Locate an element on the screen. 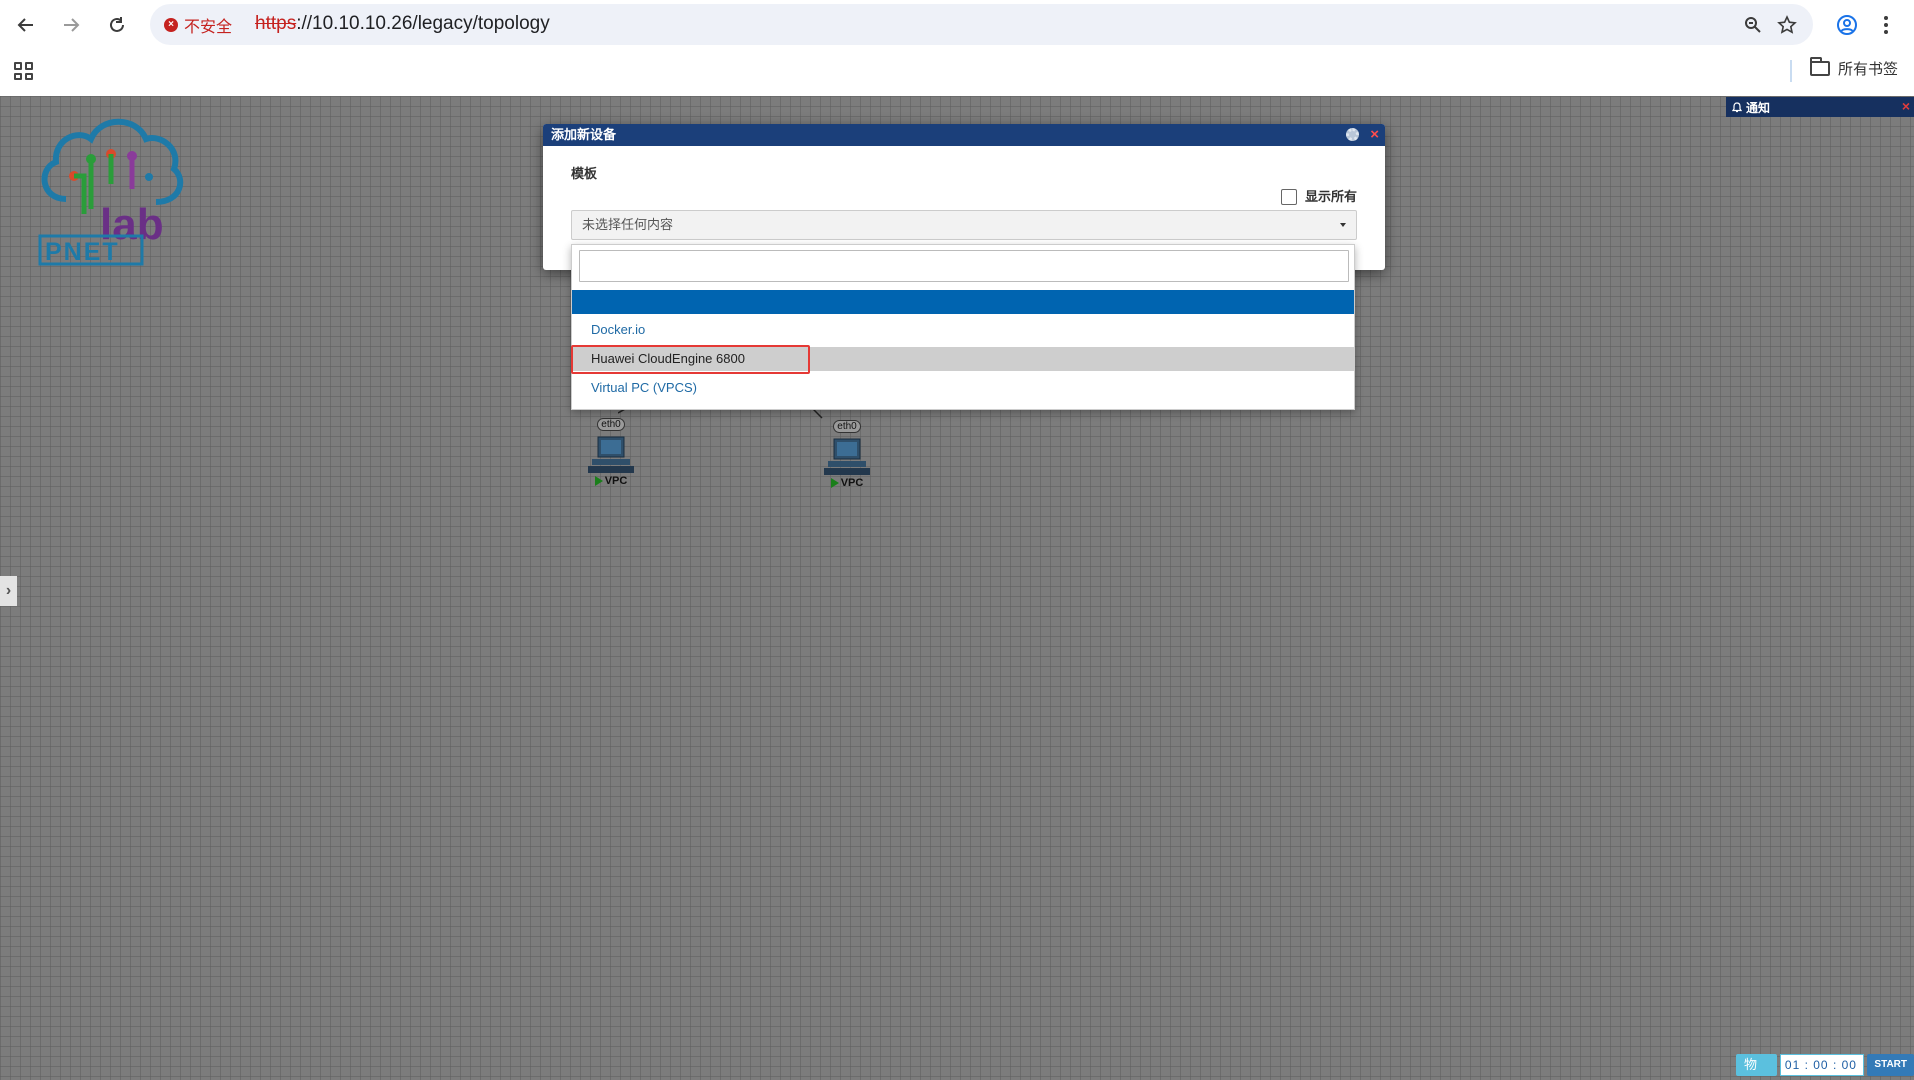 Image resolution: width=1914 pixels, height=1080 pixels. all-bookmarks-button: 所有书签 is located at coordinates (1854, 68).